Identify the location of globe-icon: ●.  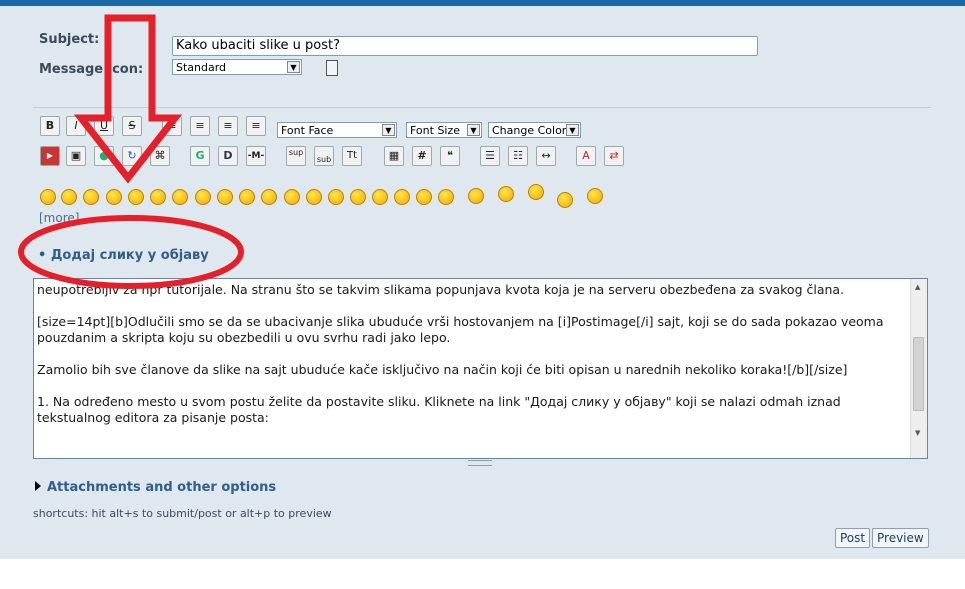
(104, 156).